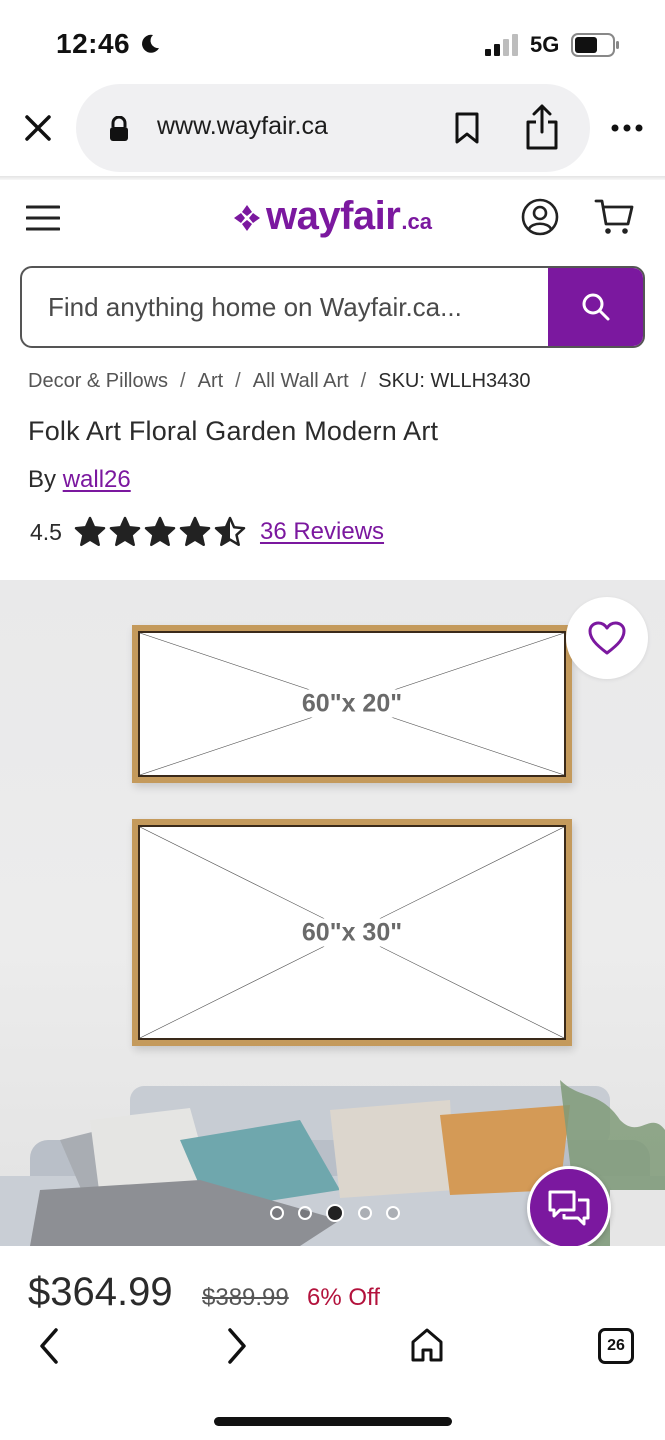  I want to click on lock-icon, so click(119, 128).